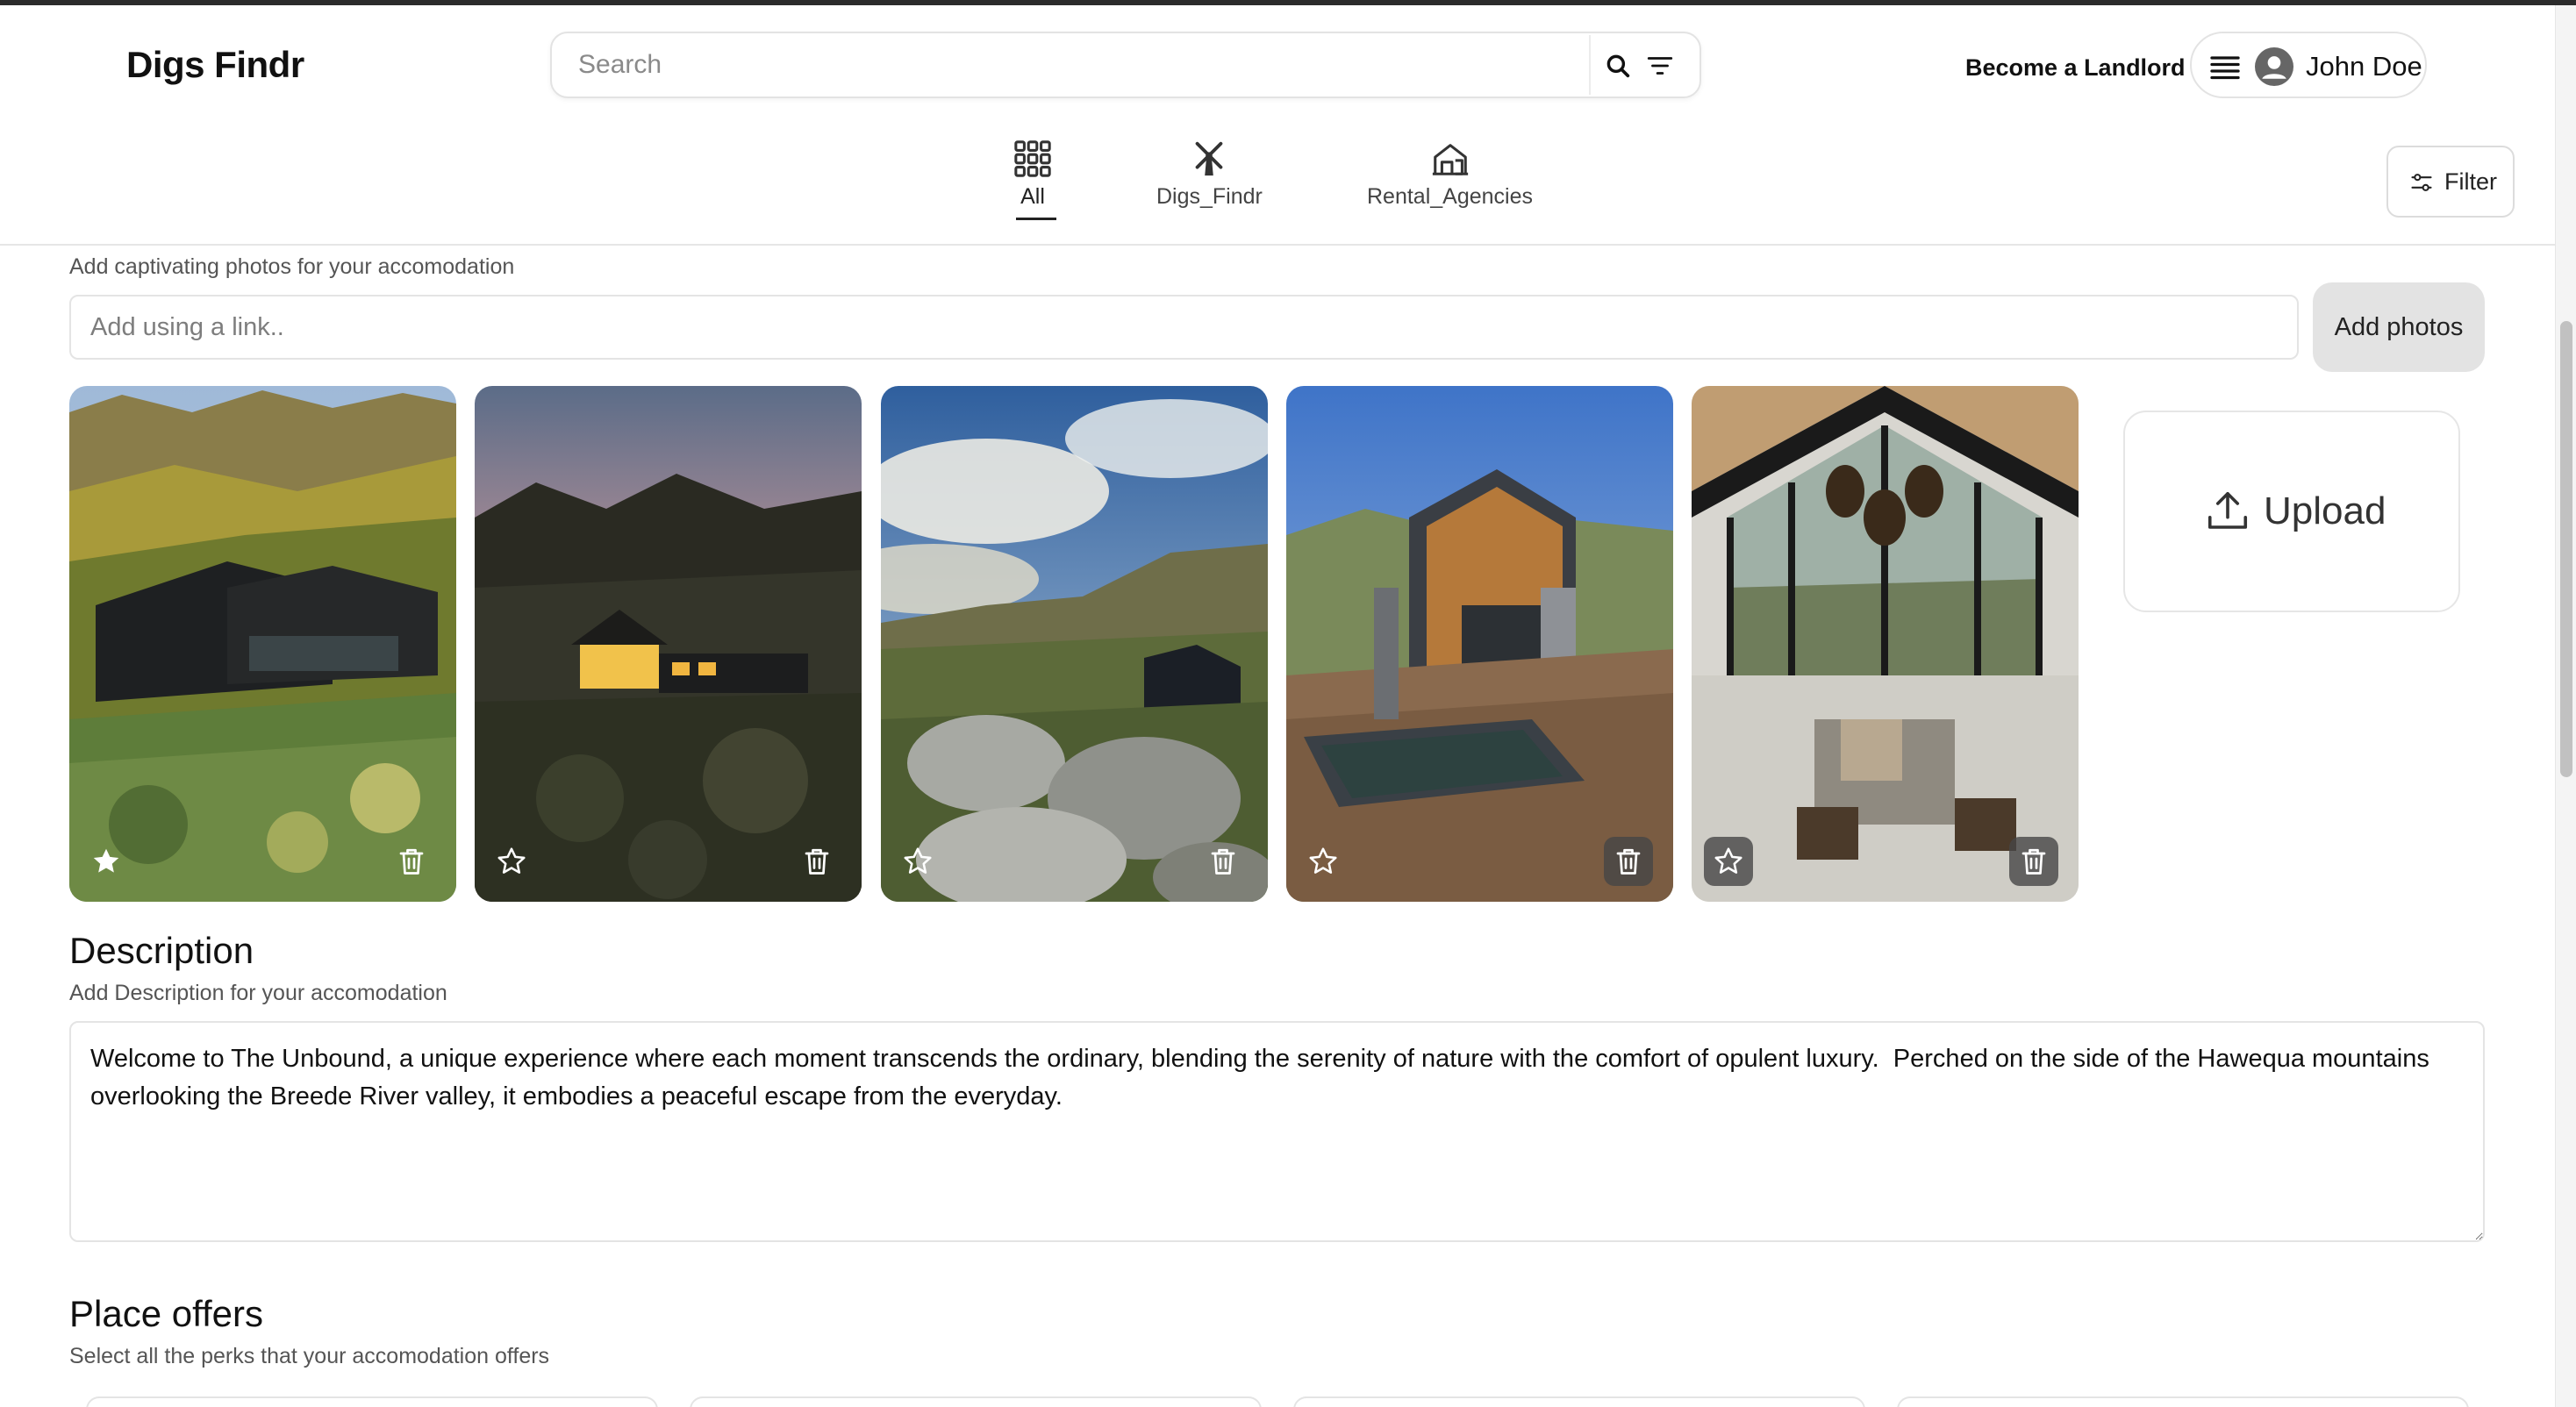 Image resolution: width=2576 pixels, height=1407 pixels. I want to click on star-filled-icon, so click(106, 860).